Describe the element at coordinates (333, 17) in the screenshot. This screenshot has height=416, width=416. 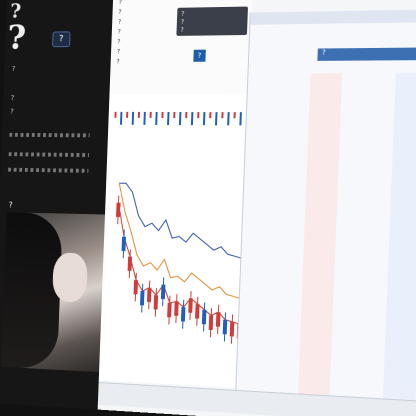
I see `order-book-header` at that location.